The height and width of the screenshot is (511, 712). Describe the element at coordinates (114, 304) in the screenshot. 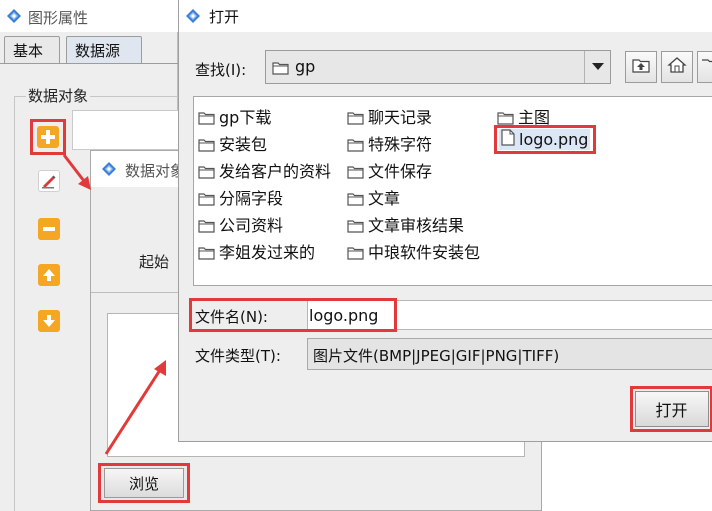

I see `annotation-arrows` at that location.